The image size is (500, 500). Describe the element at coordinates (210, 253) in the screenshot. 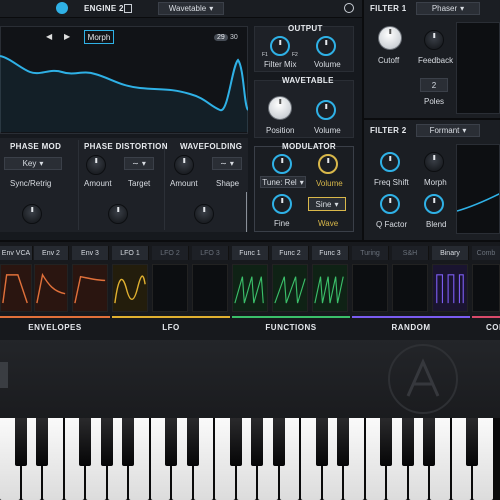

I see `tab-lfo-3: LFO 3` at that location.